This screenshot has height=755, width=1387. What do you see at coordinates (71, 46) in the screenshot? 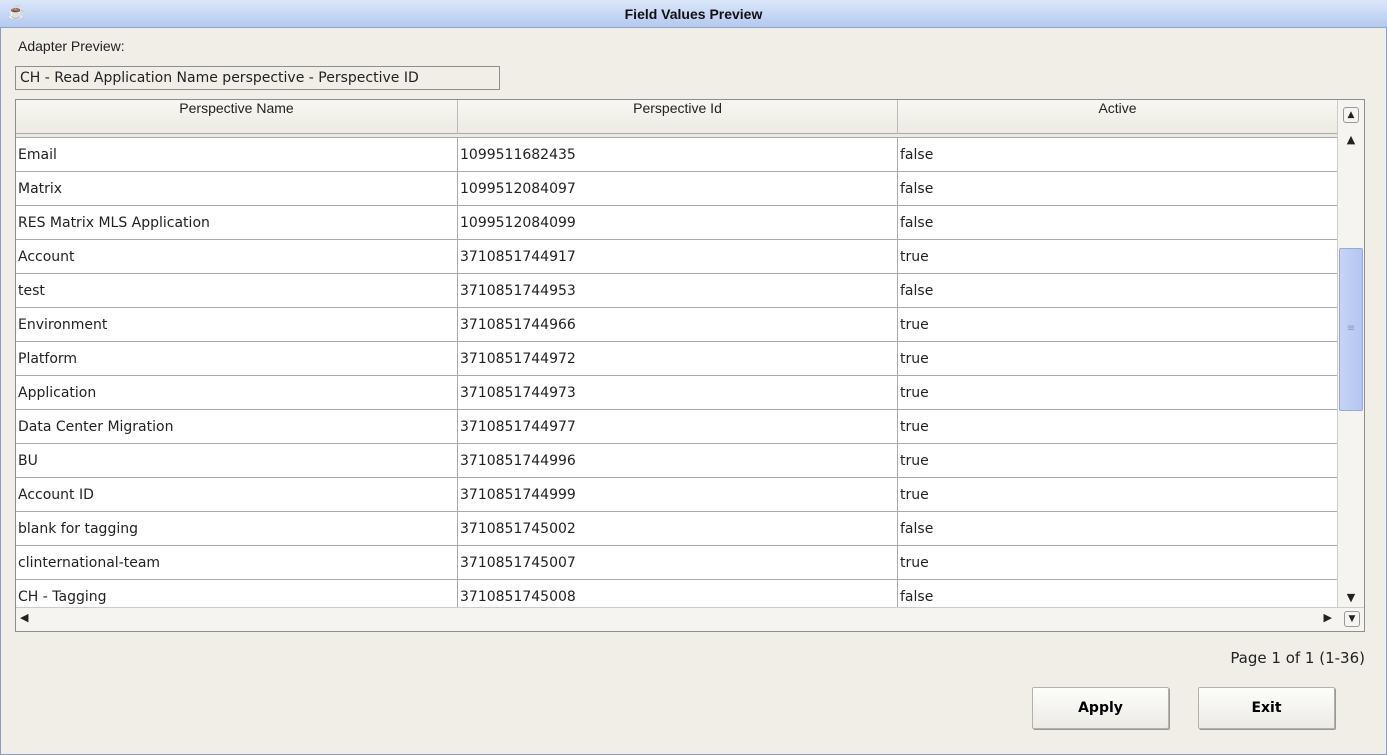
I see `adapter-preview-label: Adapter Preview:` at bounding box center [71, 46].